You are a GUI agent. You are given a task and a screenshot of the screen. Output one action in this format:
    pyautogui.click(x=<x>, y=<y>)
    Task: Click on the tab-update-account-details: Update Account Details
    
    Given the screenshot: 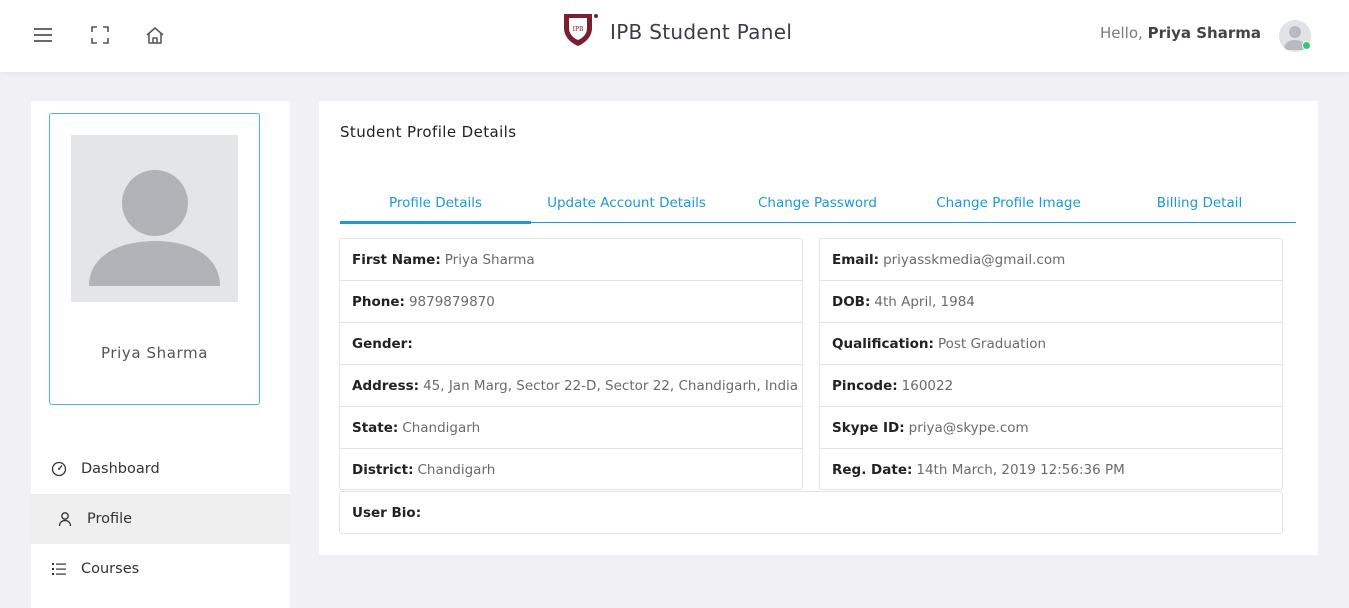 What is the action you would take?
    pyautogui.click(x=626, y=206)
    